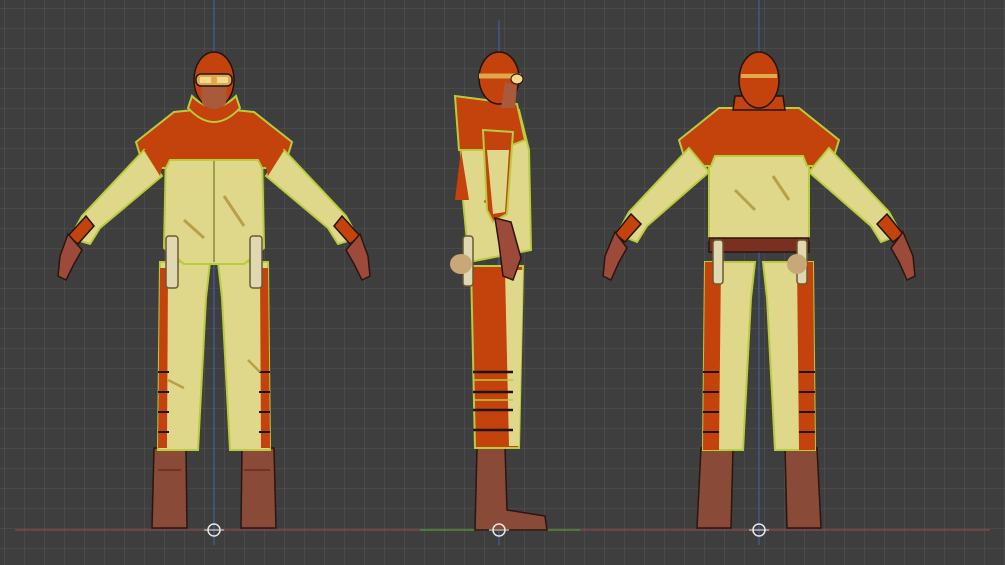 The image size is (1005, 565). I want to click on character-side-view, so click(498, 291).